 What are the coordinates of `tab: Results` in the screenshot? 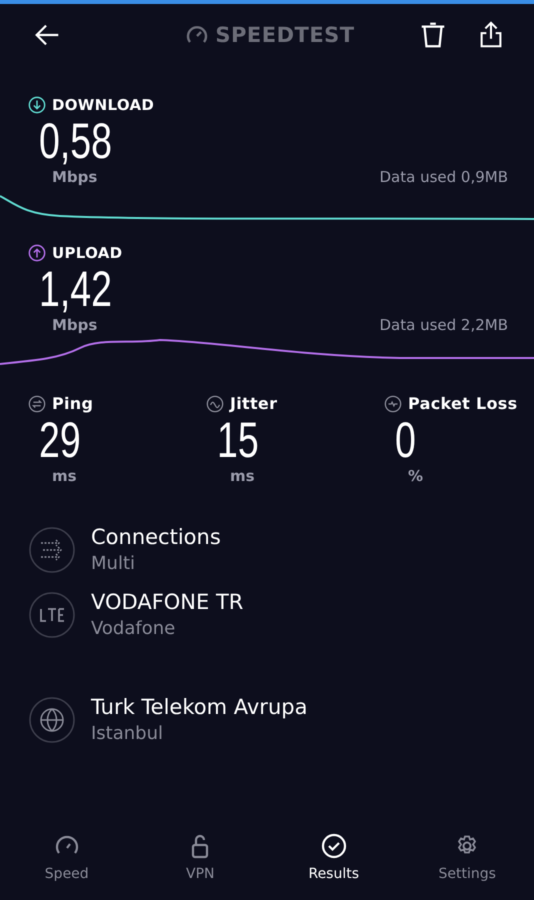 It's located at (333, 861).